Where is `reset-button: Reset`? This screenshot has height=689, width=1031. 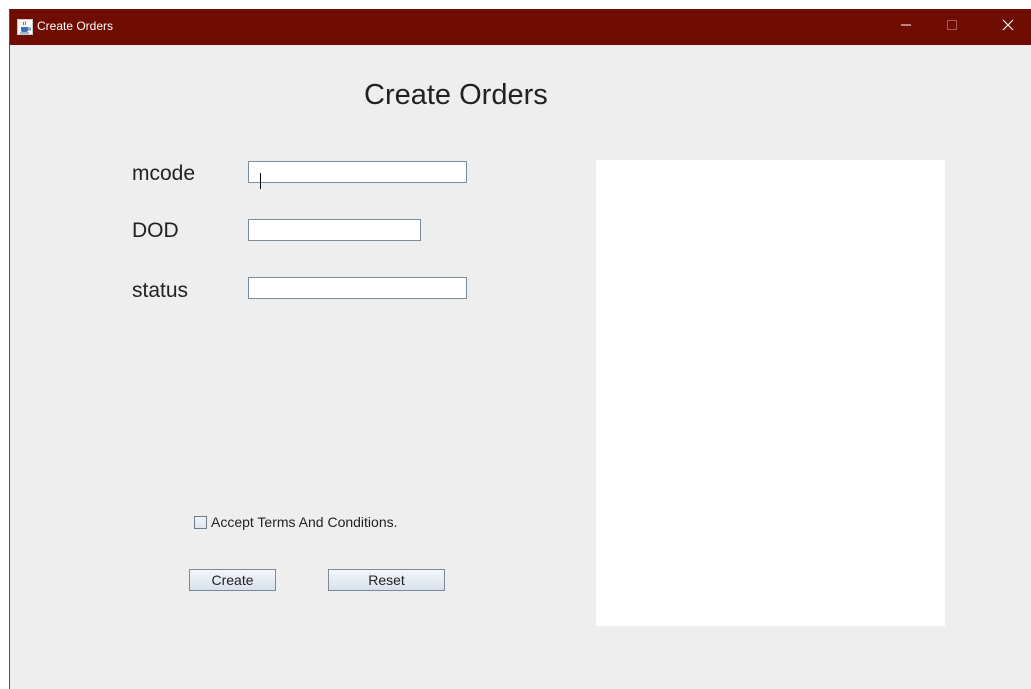
reset-button: Reset is located at coordinates (386, 580).